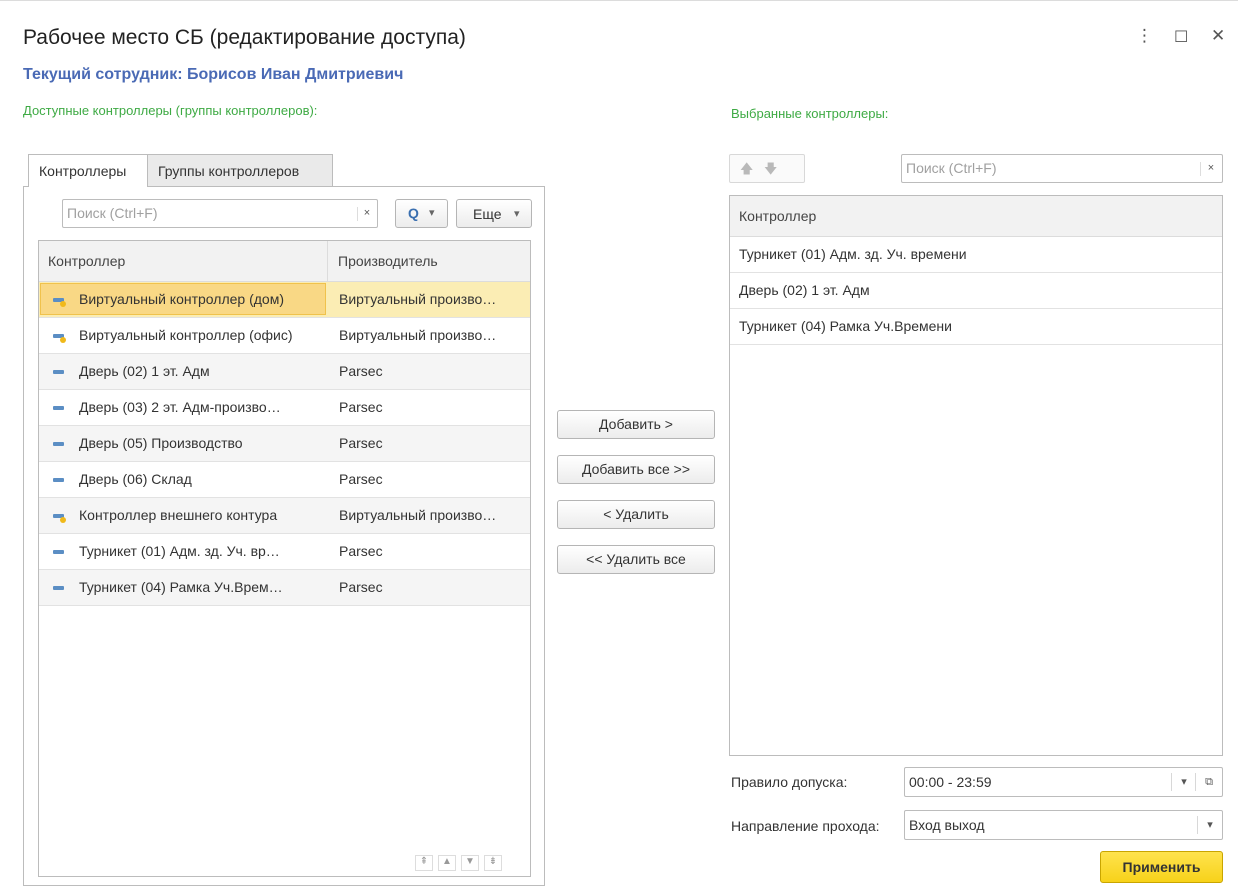 The width and height of the screenshot is (1238, 893). I want to click on top-border, so click(619, 0).